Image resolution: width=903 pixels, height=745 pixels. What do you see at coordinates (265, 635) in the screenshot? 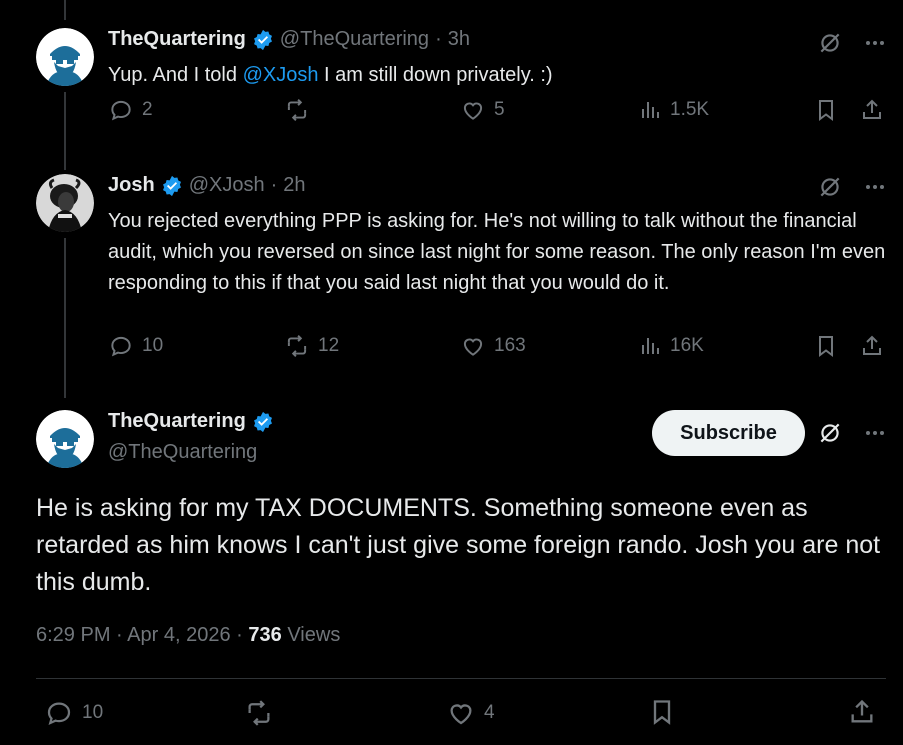
I see `views-count: 736` at bounding box center [265, 635].